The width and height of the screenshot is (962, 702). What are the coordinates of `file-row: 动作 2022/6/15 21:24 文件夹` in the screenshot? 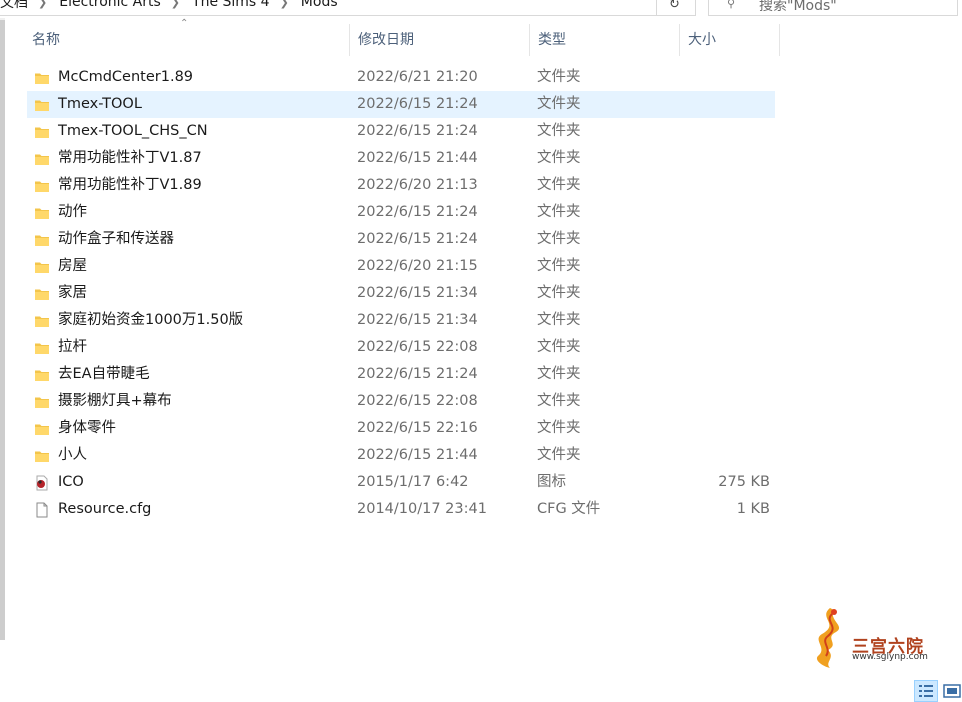 It's located at (401, 212).